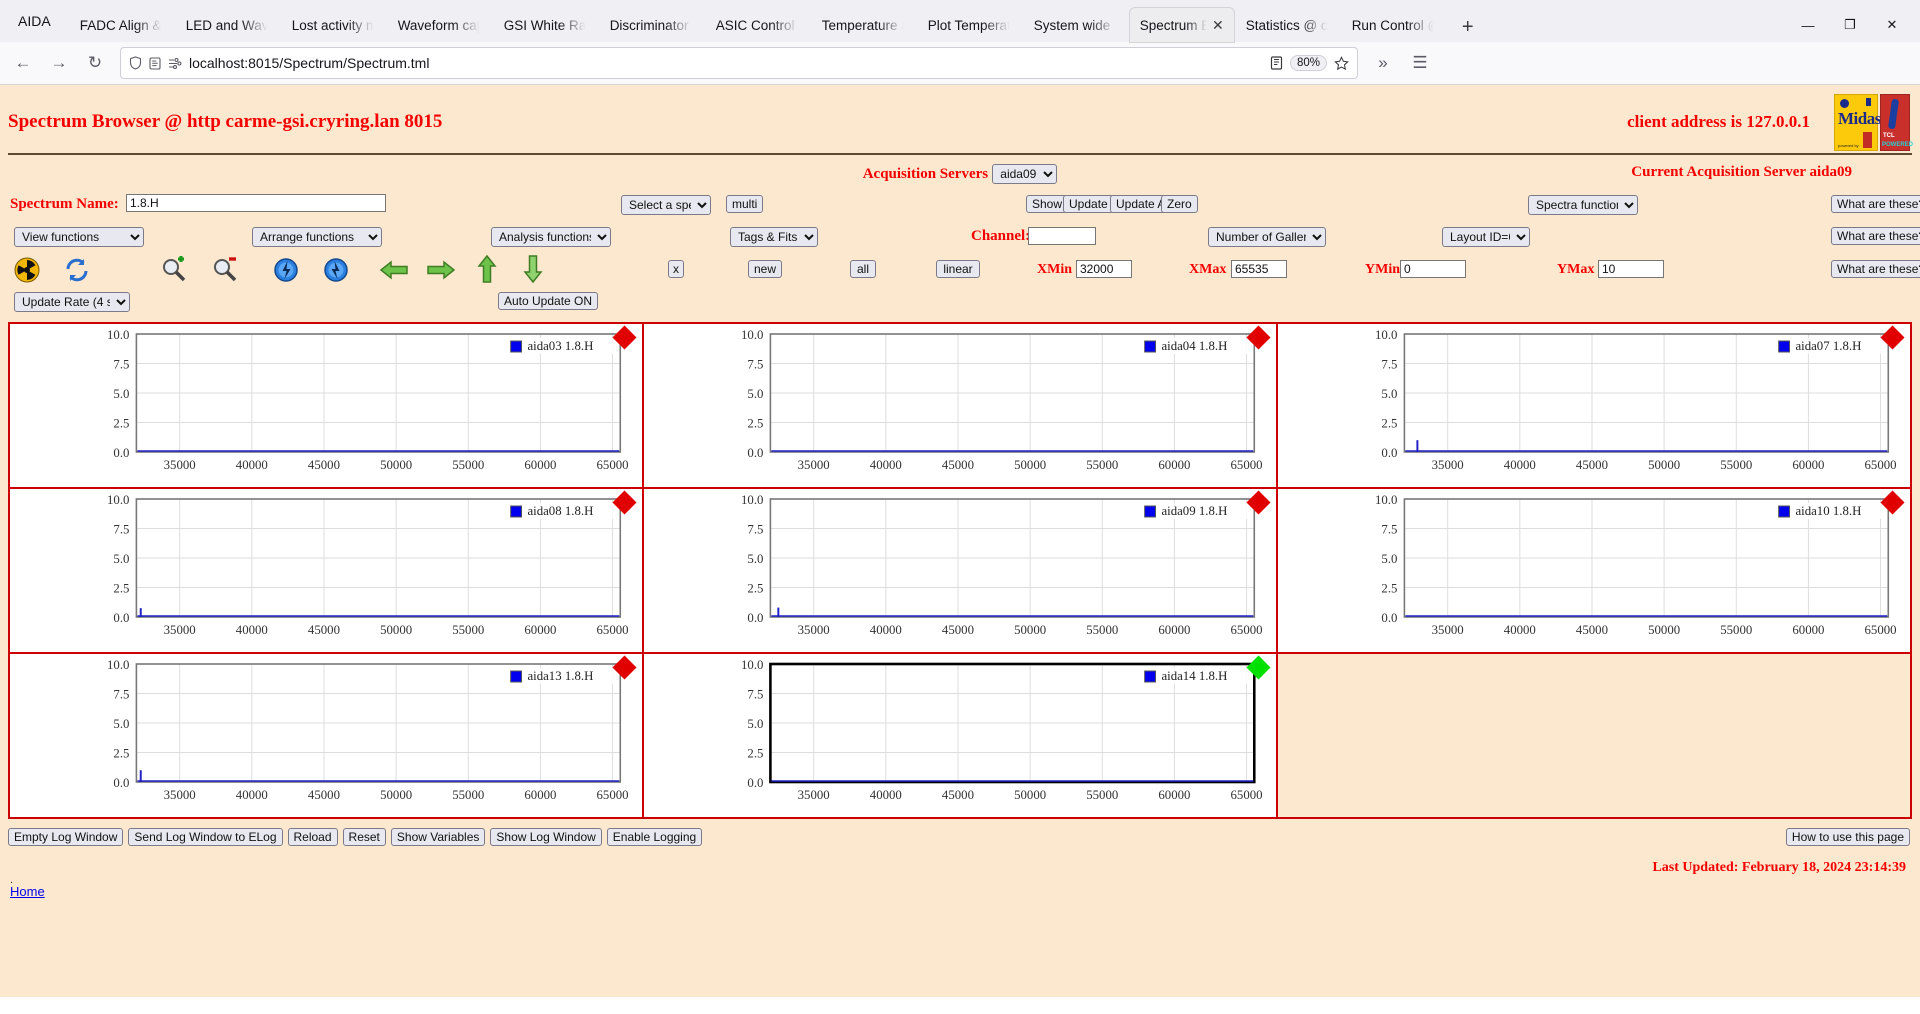 This screenshot has height=1014, width=1920. What do you see at coordinates (726, 63) in the screenshot?
I see `url-text: localhost:8015/Spectrum/Spectrum.tml` at bounding box center [726, 63].